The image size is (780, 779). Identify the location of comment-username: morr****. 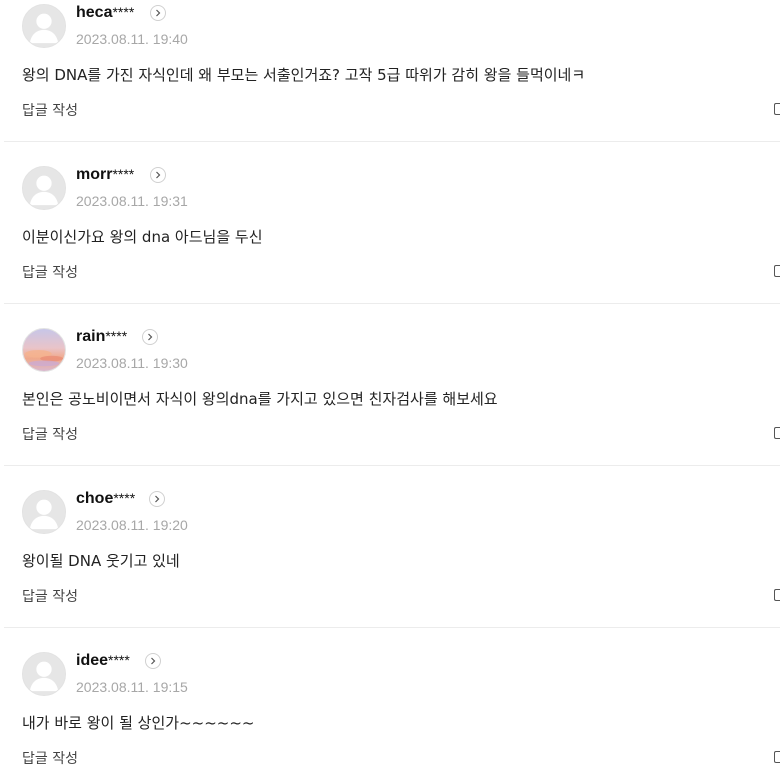
(105, 175).